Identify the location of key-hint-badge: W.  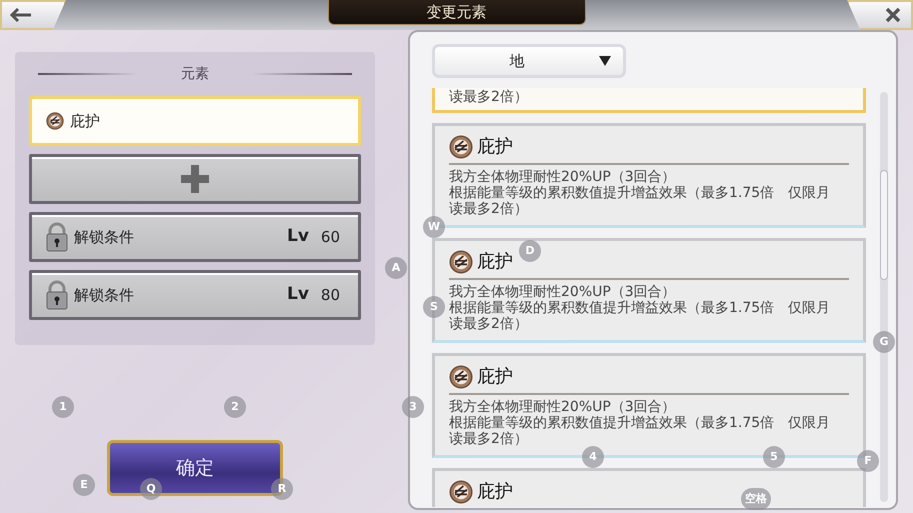
(434, 227).